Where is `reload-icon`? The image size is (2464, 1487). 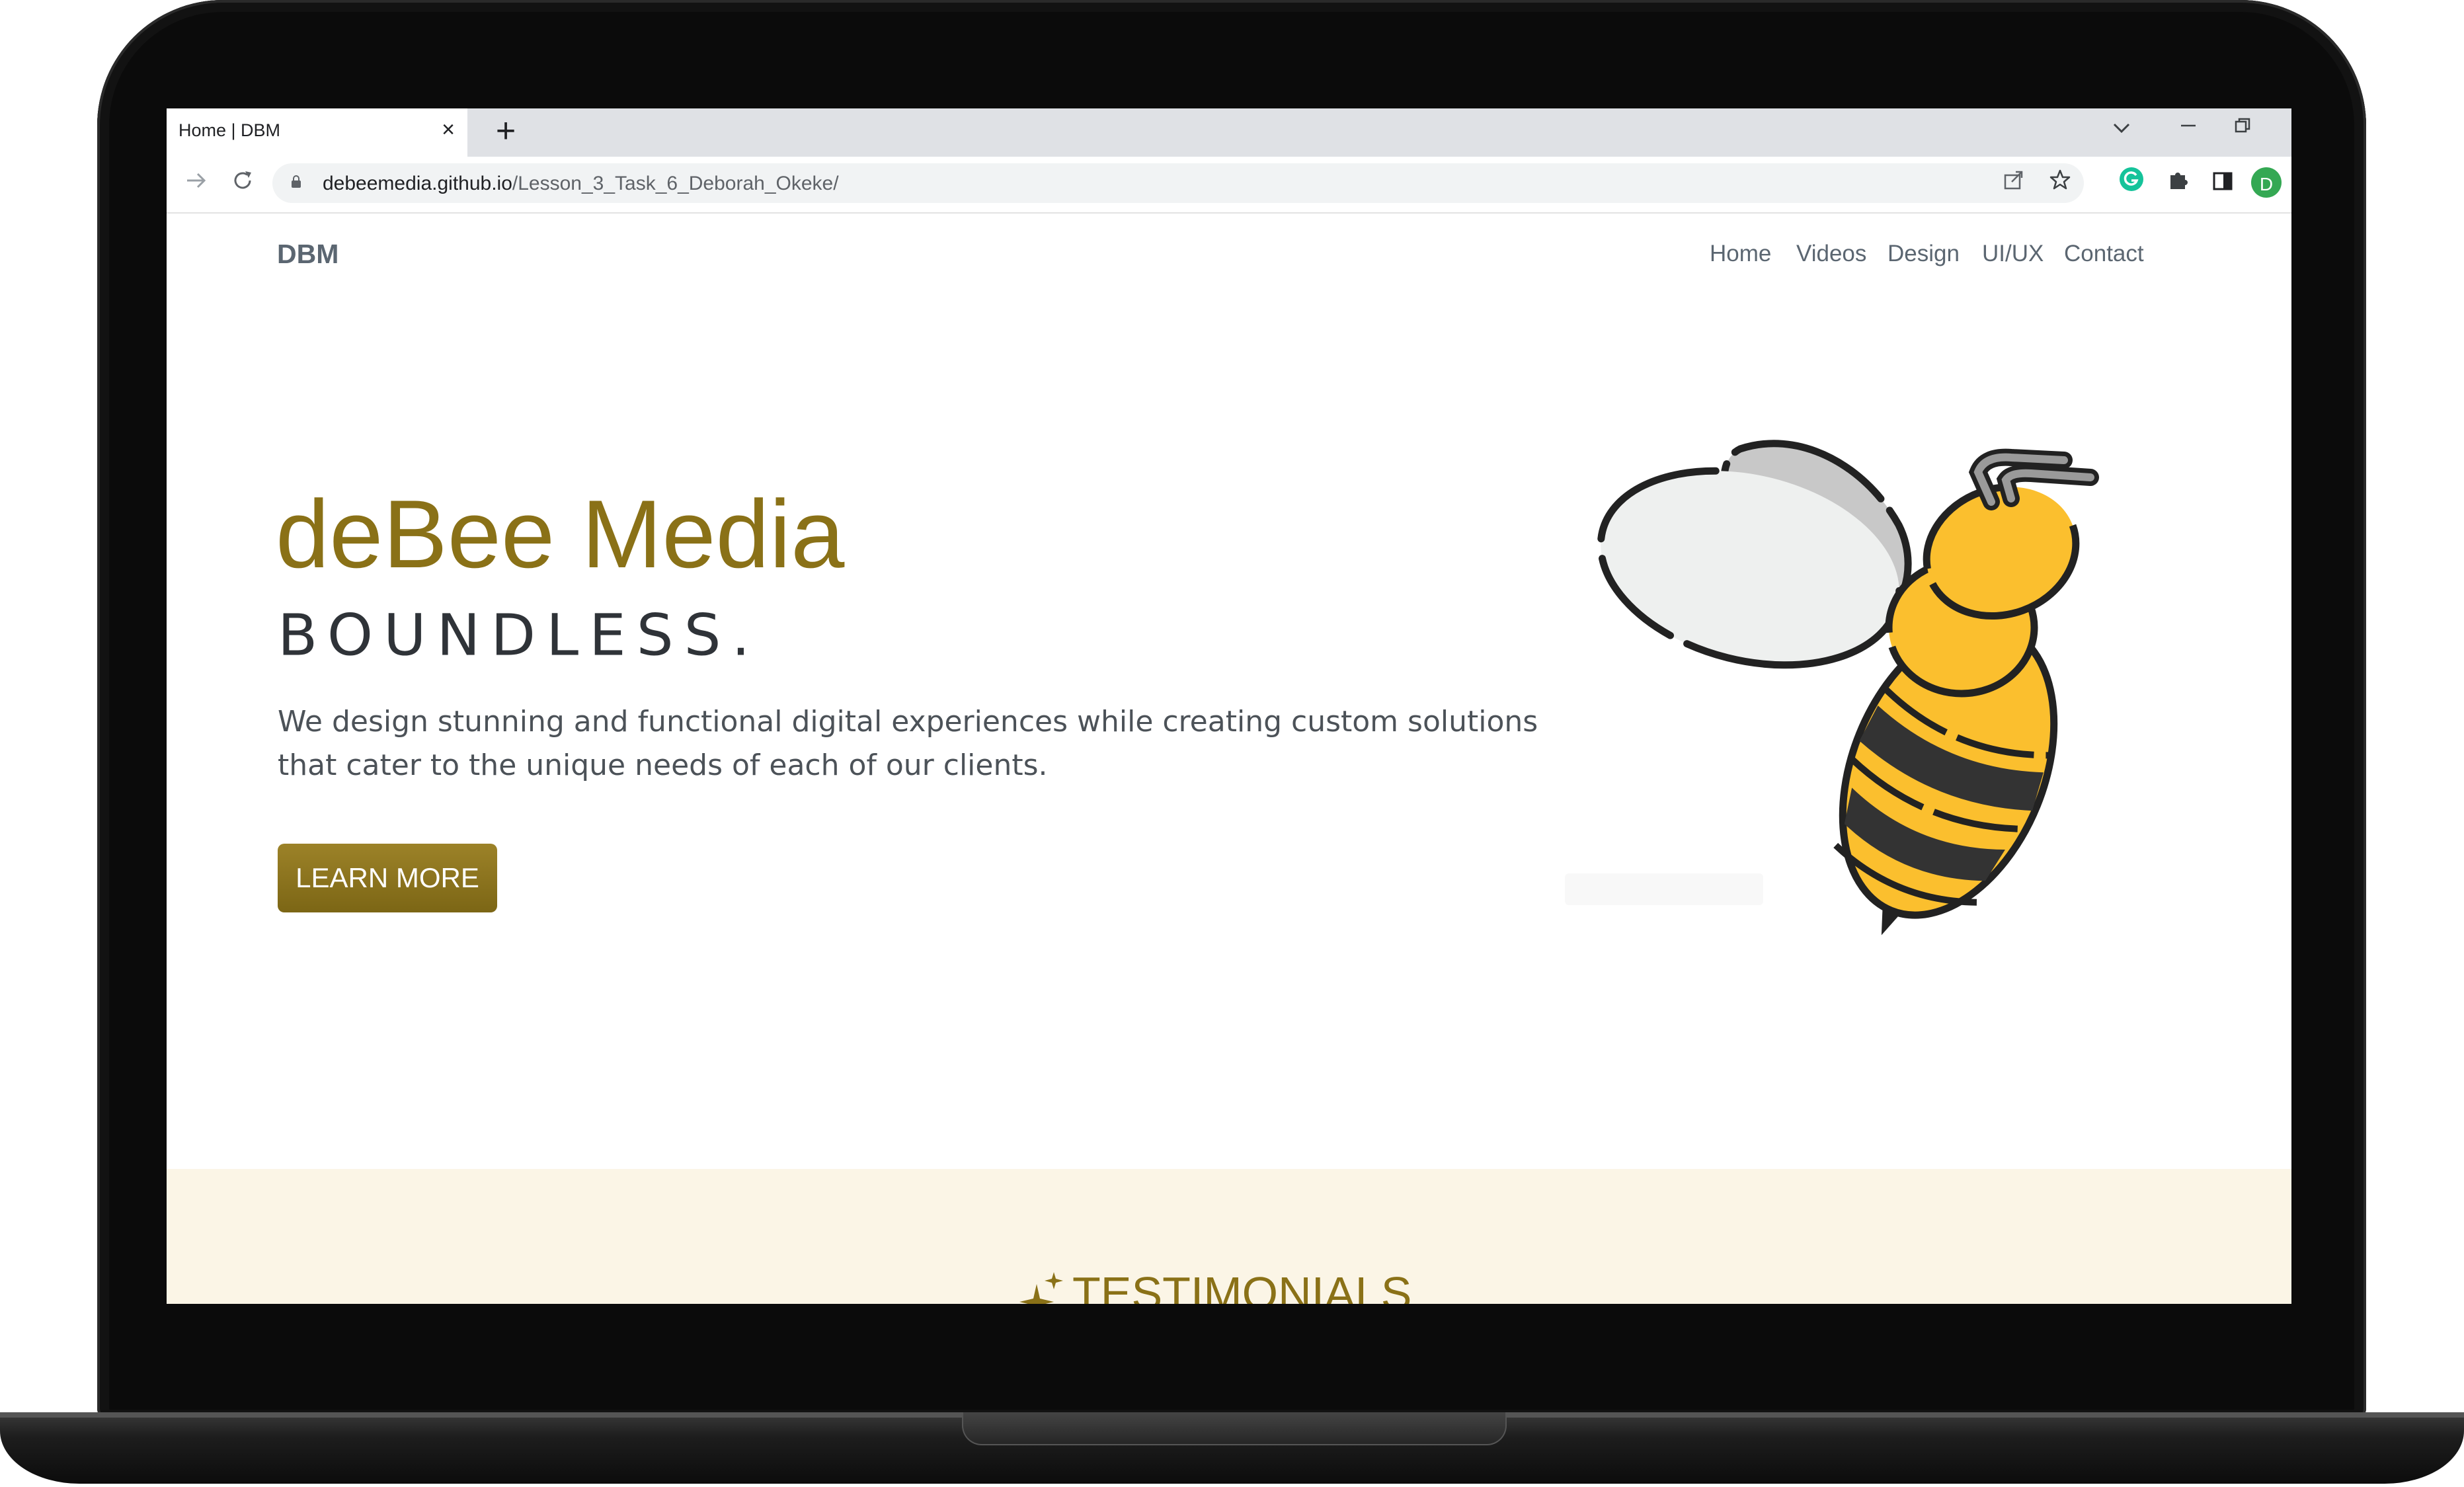
reload-icon is located at coordinates (242, 183).